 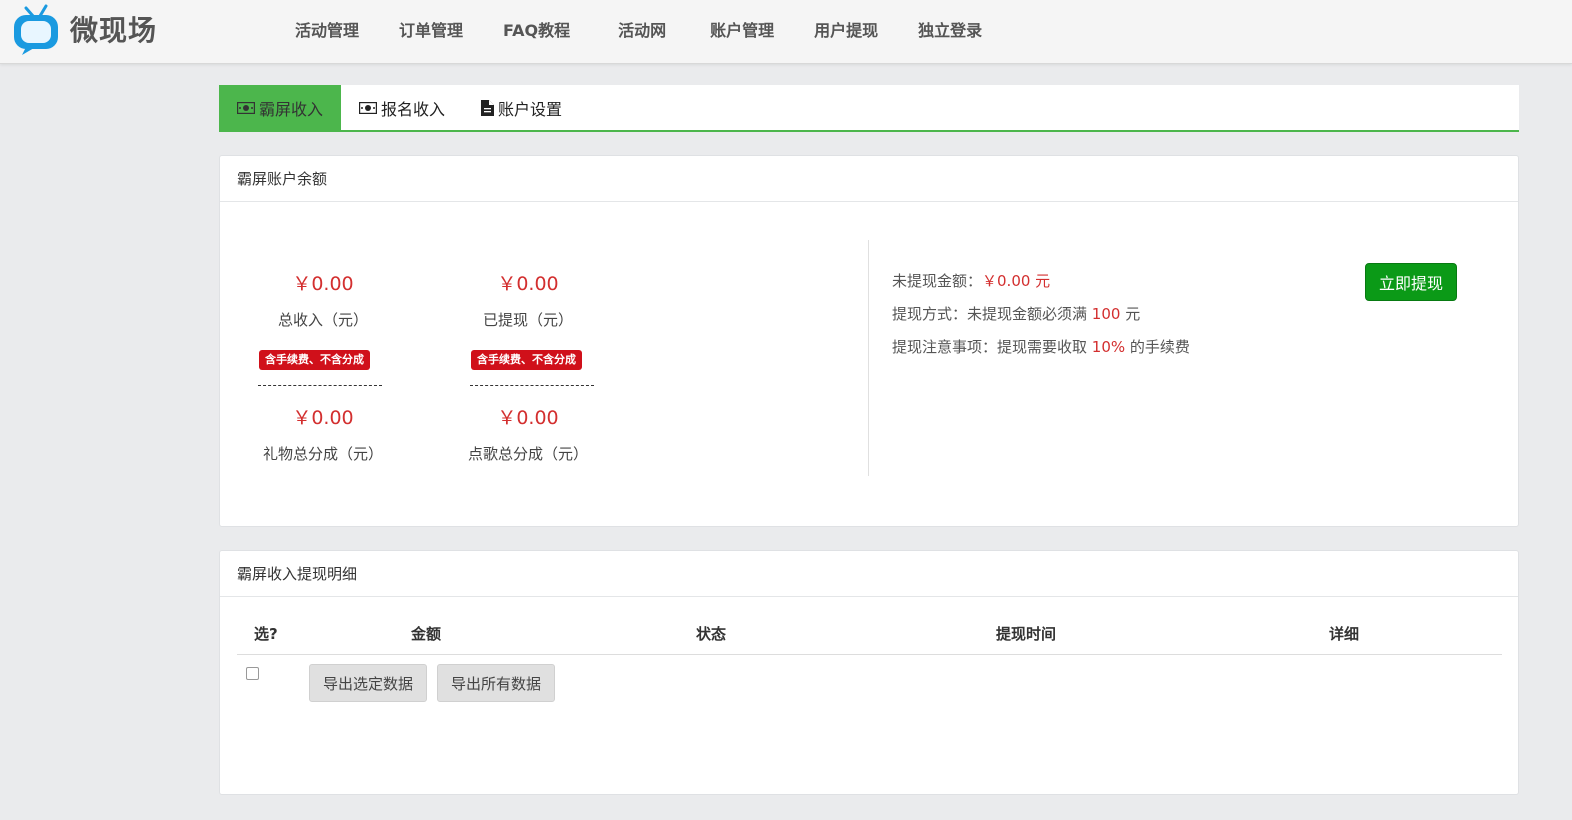 What do you see at coordinates (530, 109) in the screenshot?
I see `tab-label: 账户设置` at bounding box center [530, 109].